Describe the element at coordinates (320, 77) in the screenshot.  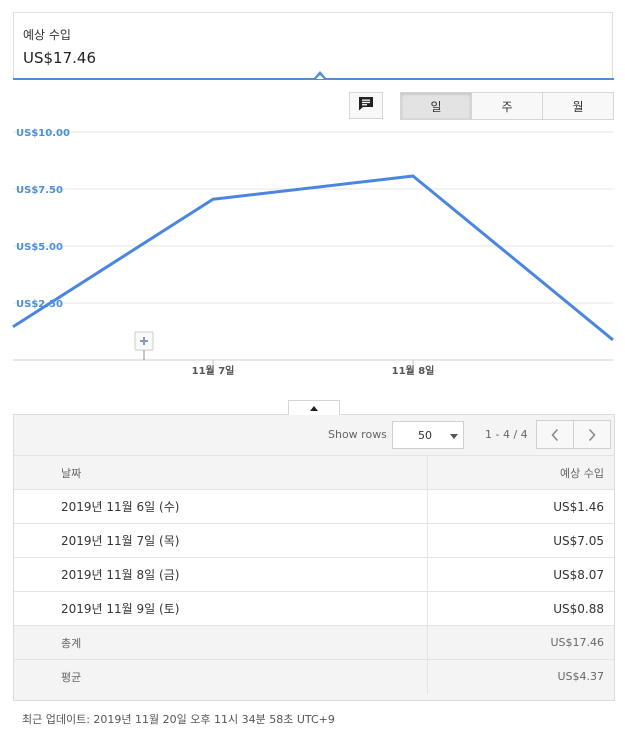
I see `selected-caret-inner` at that location.